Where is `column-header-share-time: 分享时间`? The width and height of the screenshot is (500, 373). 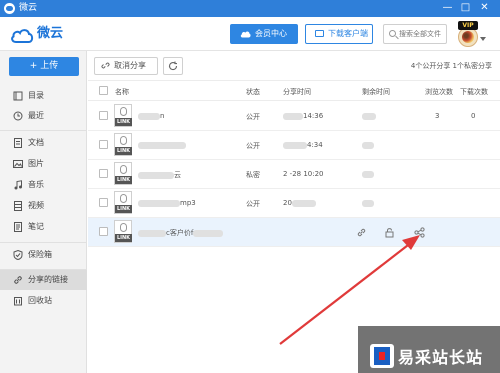 column-header-share-time: 分享时间 is located at coordinates (297, 92).